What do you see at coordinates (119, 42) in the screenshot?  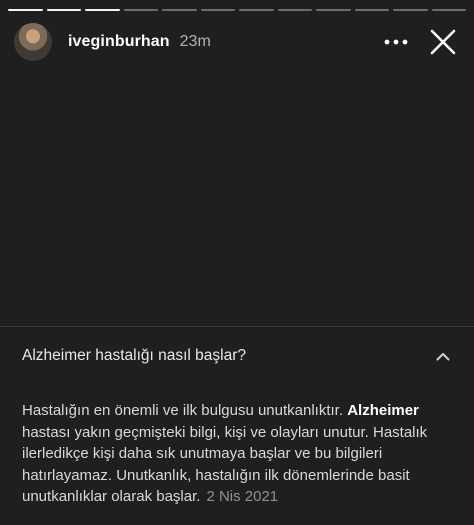 I see `username: iveginburhan` at bounding box center [119, 42].